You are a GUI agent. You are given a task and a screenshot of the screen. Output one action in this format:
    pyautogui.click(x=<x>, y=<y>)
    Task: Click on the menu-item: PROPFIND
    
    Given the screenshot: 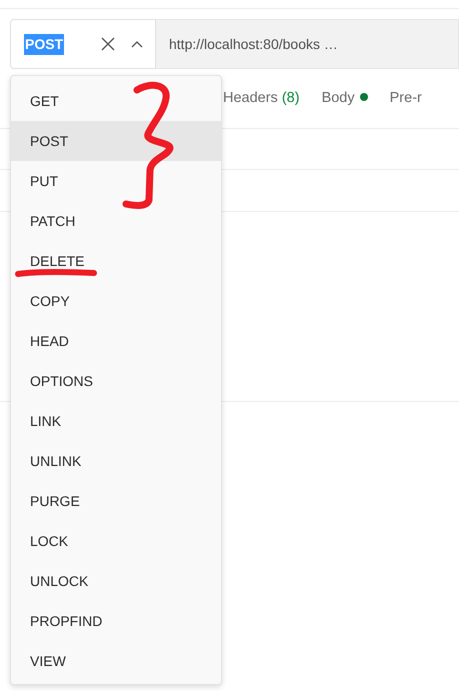 What is the action you would take?
    pyautogui.click(x=116, y=621)
    